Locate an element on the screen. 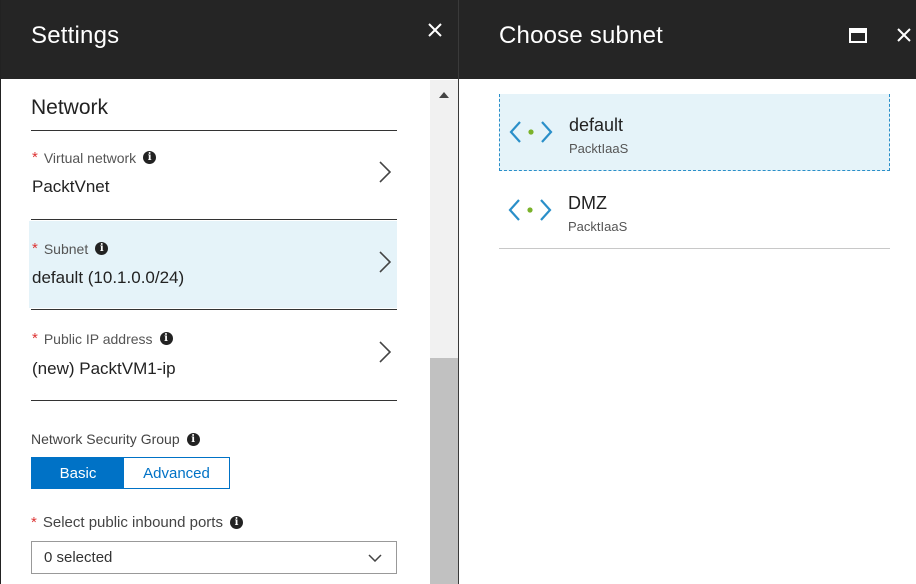 This screenshot has width=916, height=584. nsg-toggle: Basic Advanced is located at coordinates (130, 473).